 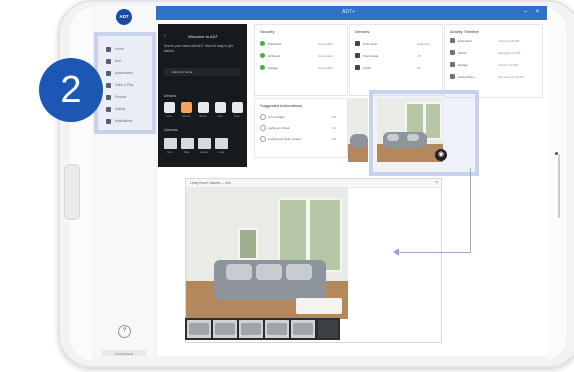 What do you see at coordinates (220, 107) in the screenshot?
I see `light-tile` at bounding box center [220, 107].